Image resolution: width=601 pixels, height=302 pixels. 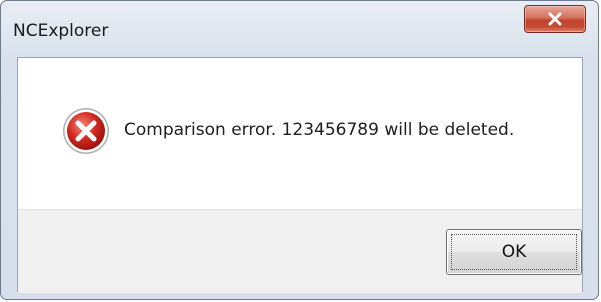 I want to click on window-title: NCExplorer, so click(x=61, y=31).